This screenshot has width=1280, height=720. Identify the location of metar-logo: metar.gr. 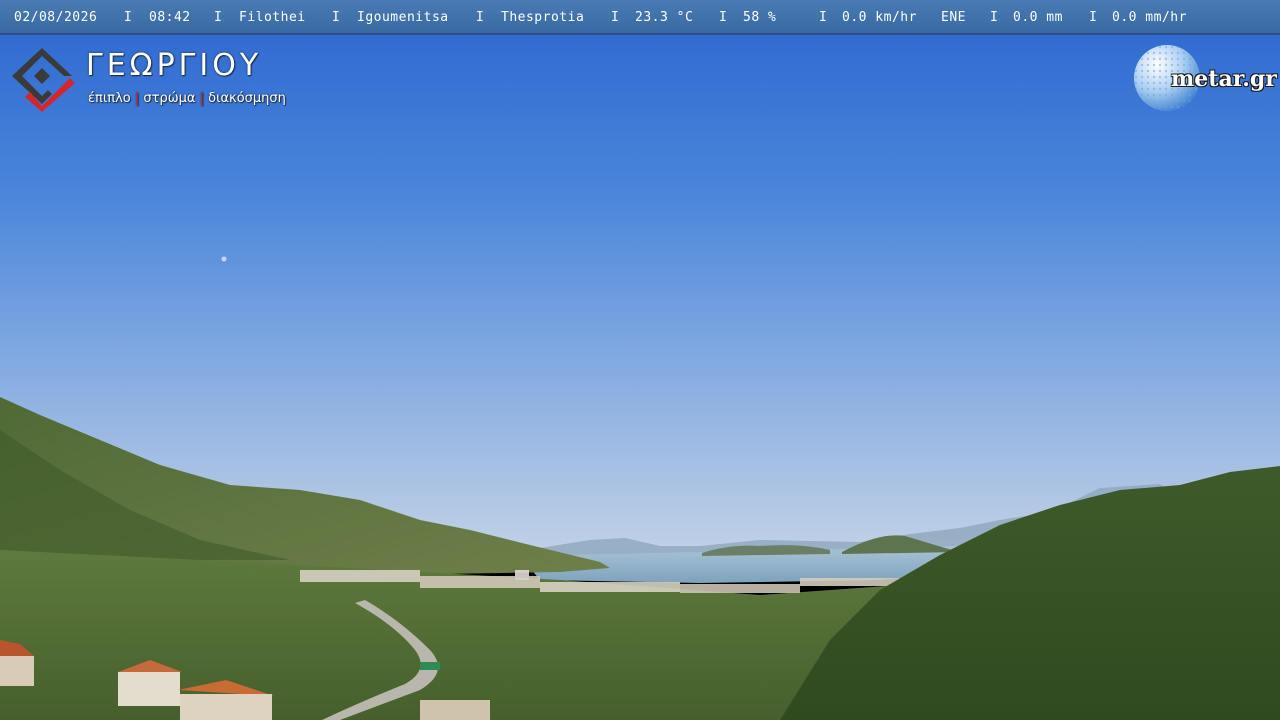
(1205, 79).